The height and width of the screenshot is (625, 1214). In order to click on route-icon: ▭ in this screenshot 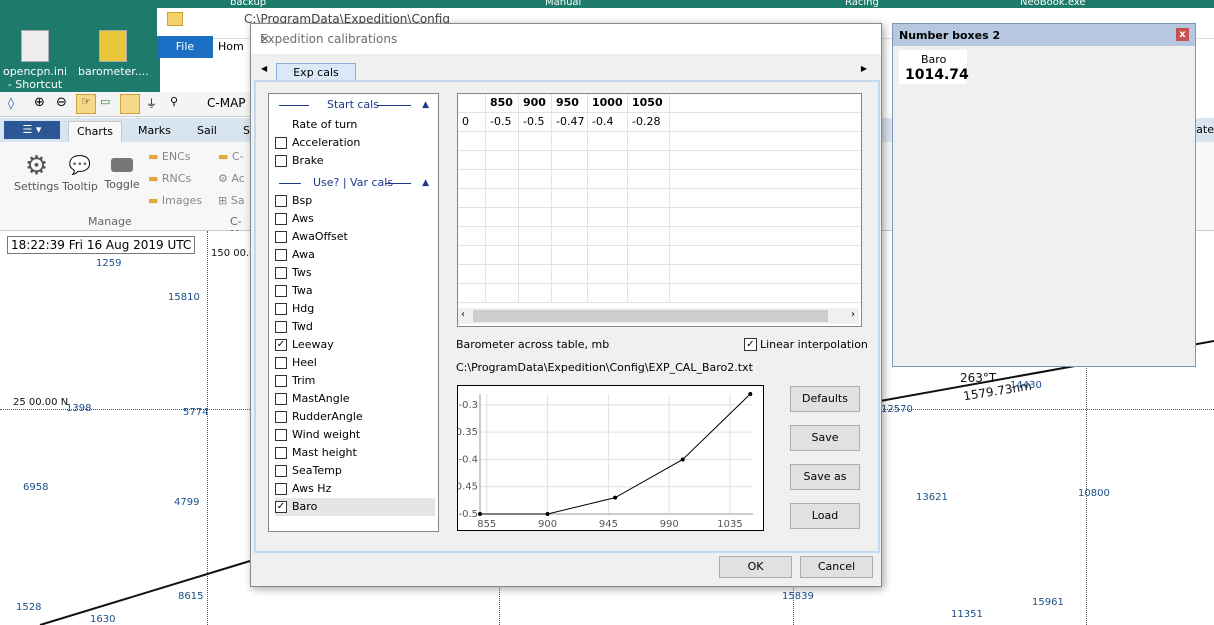, I will do `click(105, 101)`.